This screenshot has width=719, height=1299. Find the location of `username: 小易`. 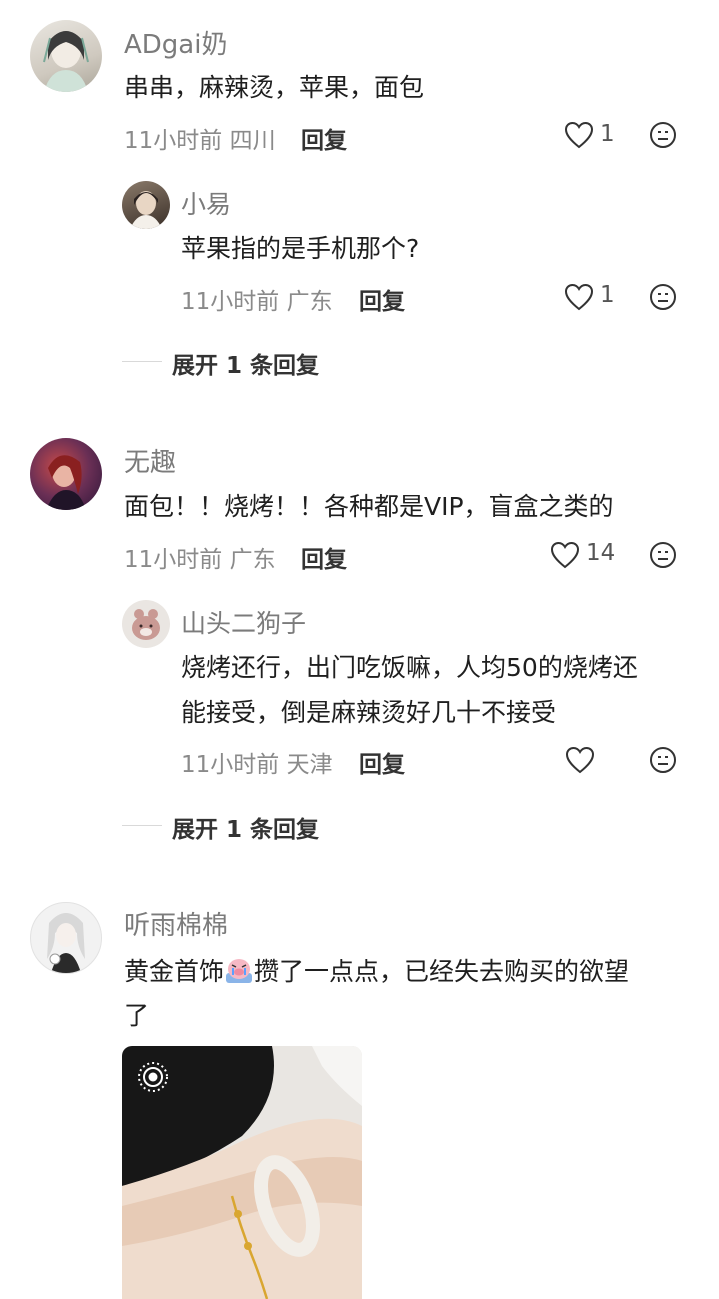

username: 小易 is located at coordinates (206, 203).